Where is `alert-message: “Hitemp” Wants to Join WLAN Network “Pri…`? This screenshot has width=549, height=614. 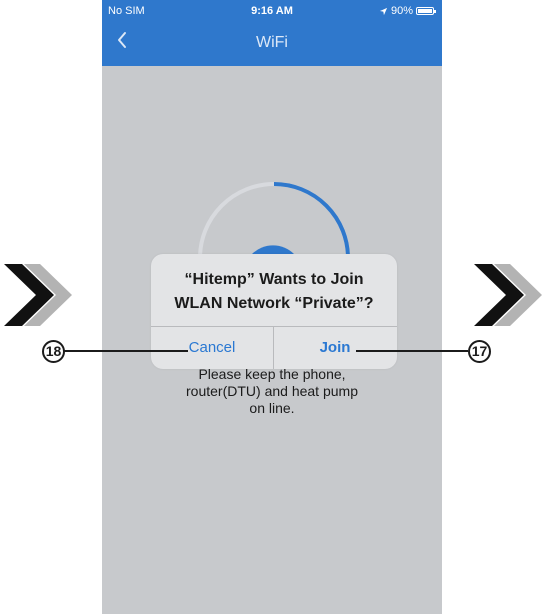
alert-message: “Hitemp” Wants to Join WLAN Network “Pri… is located at coordinates (274, 292).